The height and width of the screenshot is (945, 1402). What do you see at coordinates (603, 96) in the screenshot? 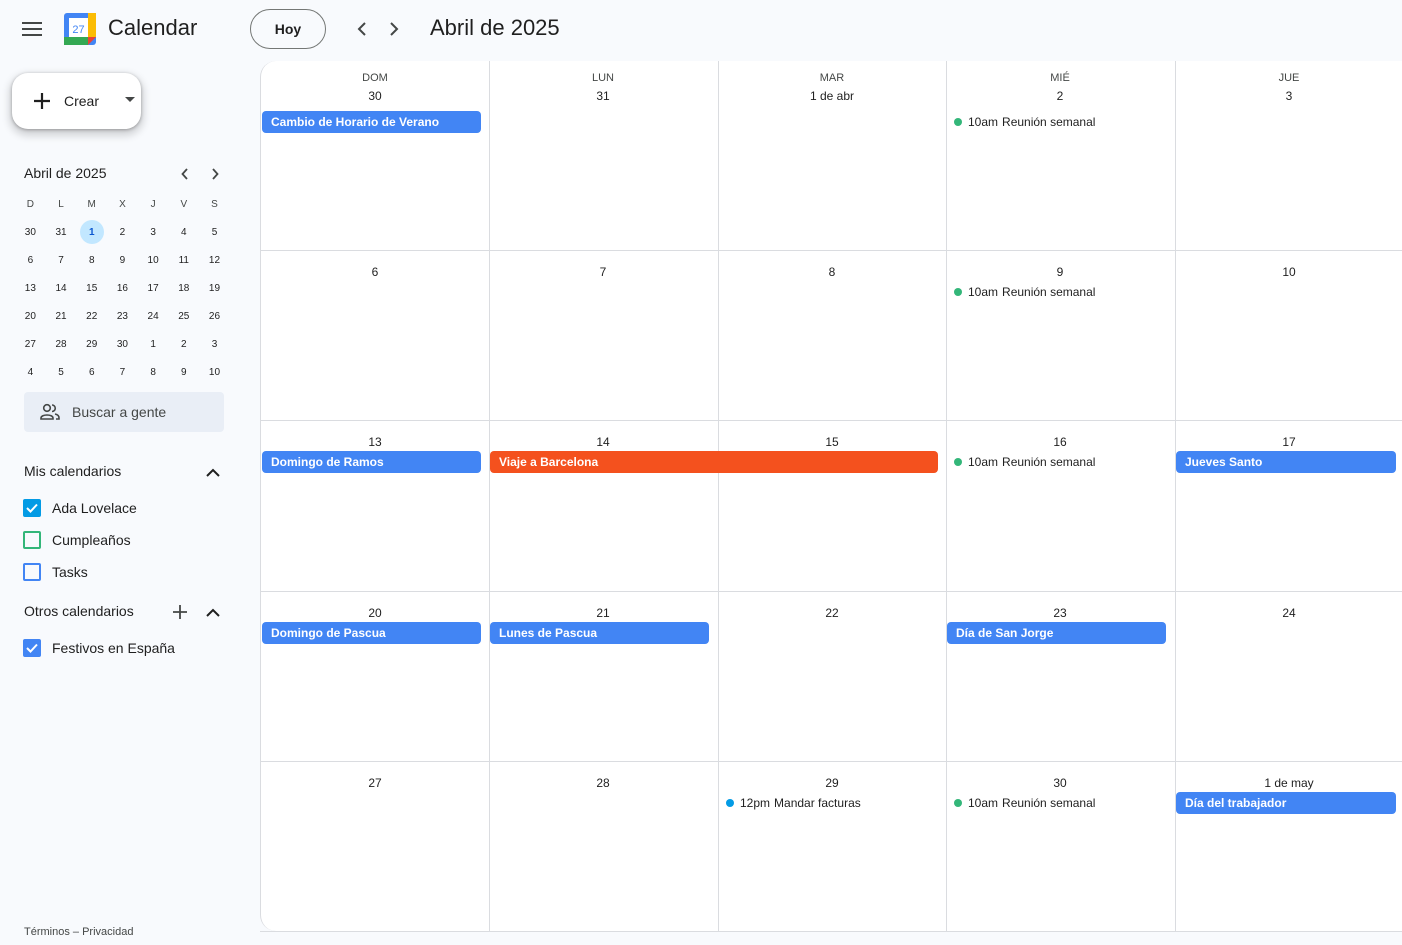
I see `day-number: 31` at bounding box center [603, 96].